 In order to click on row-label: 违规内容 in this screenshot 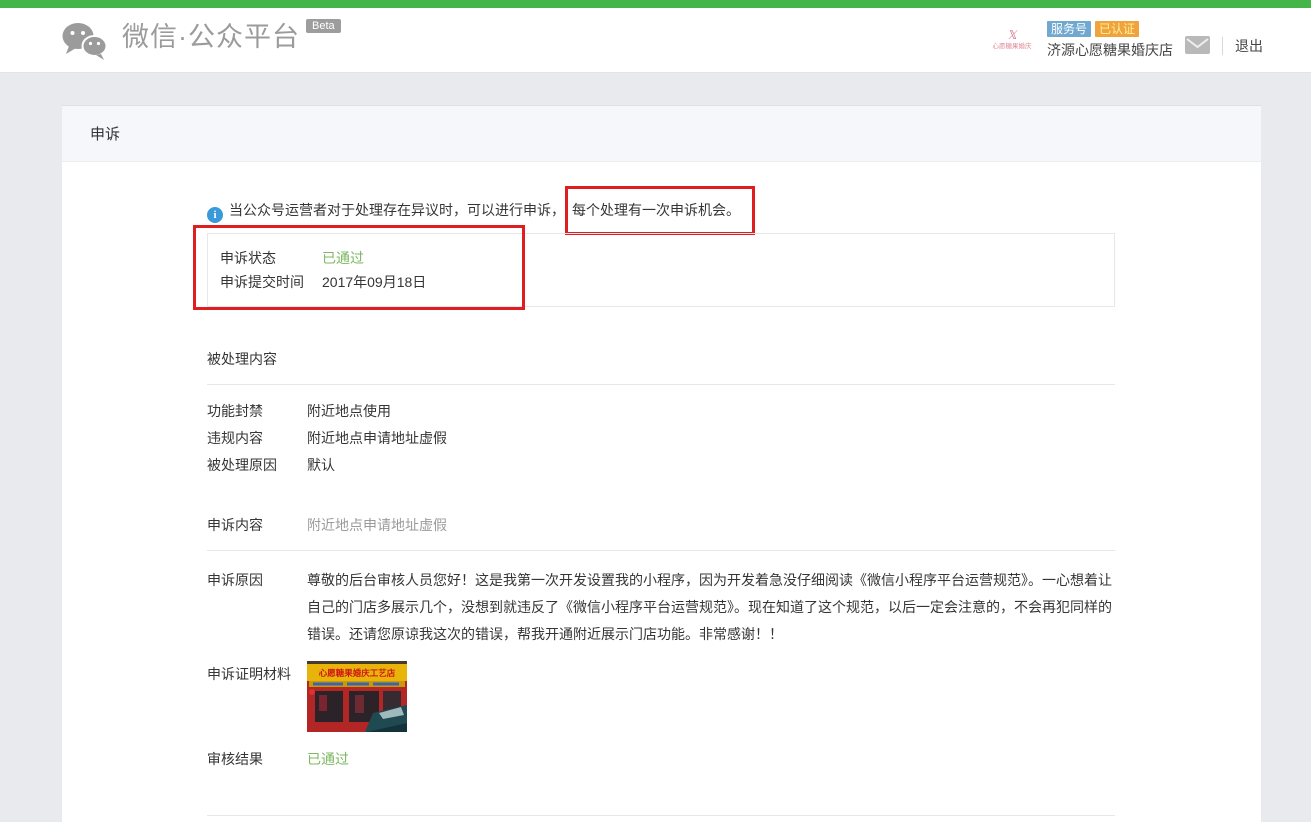, I will do `click(235, 438)`.